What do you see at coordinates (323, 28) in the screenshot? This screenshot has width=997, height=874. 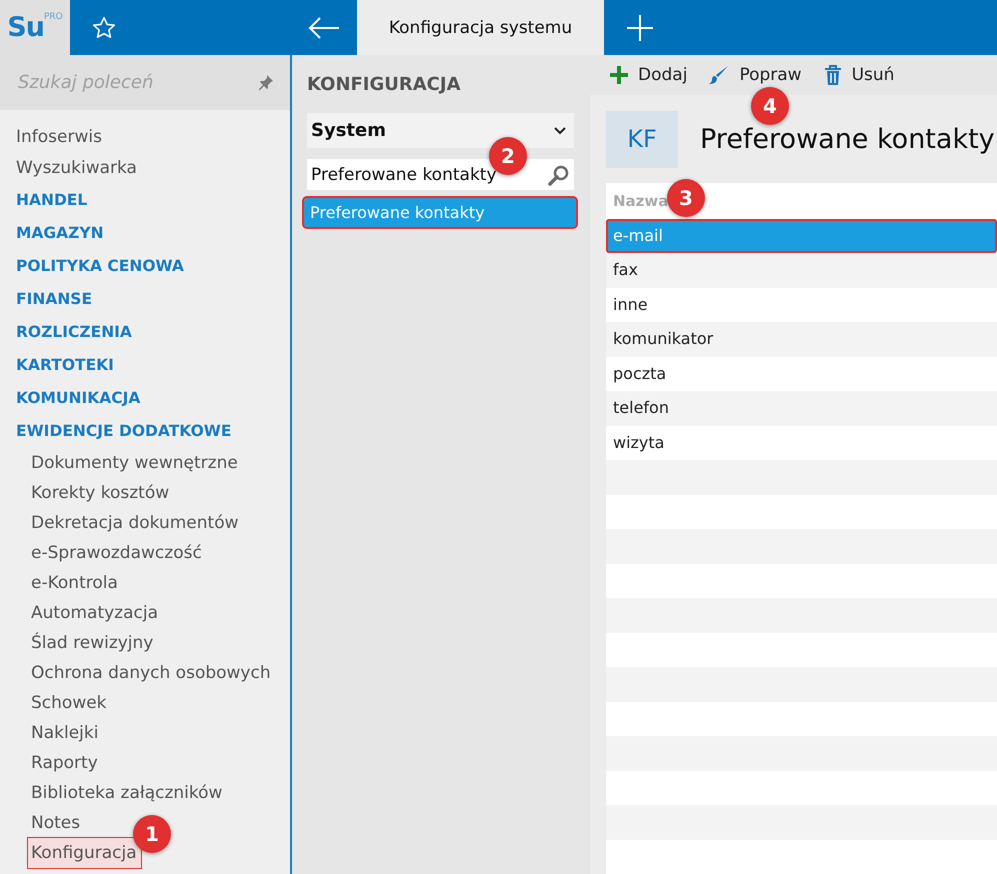 I see `back-arrow-icon` at bounding box center [323, 28].